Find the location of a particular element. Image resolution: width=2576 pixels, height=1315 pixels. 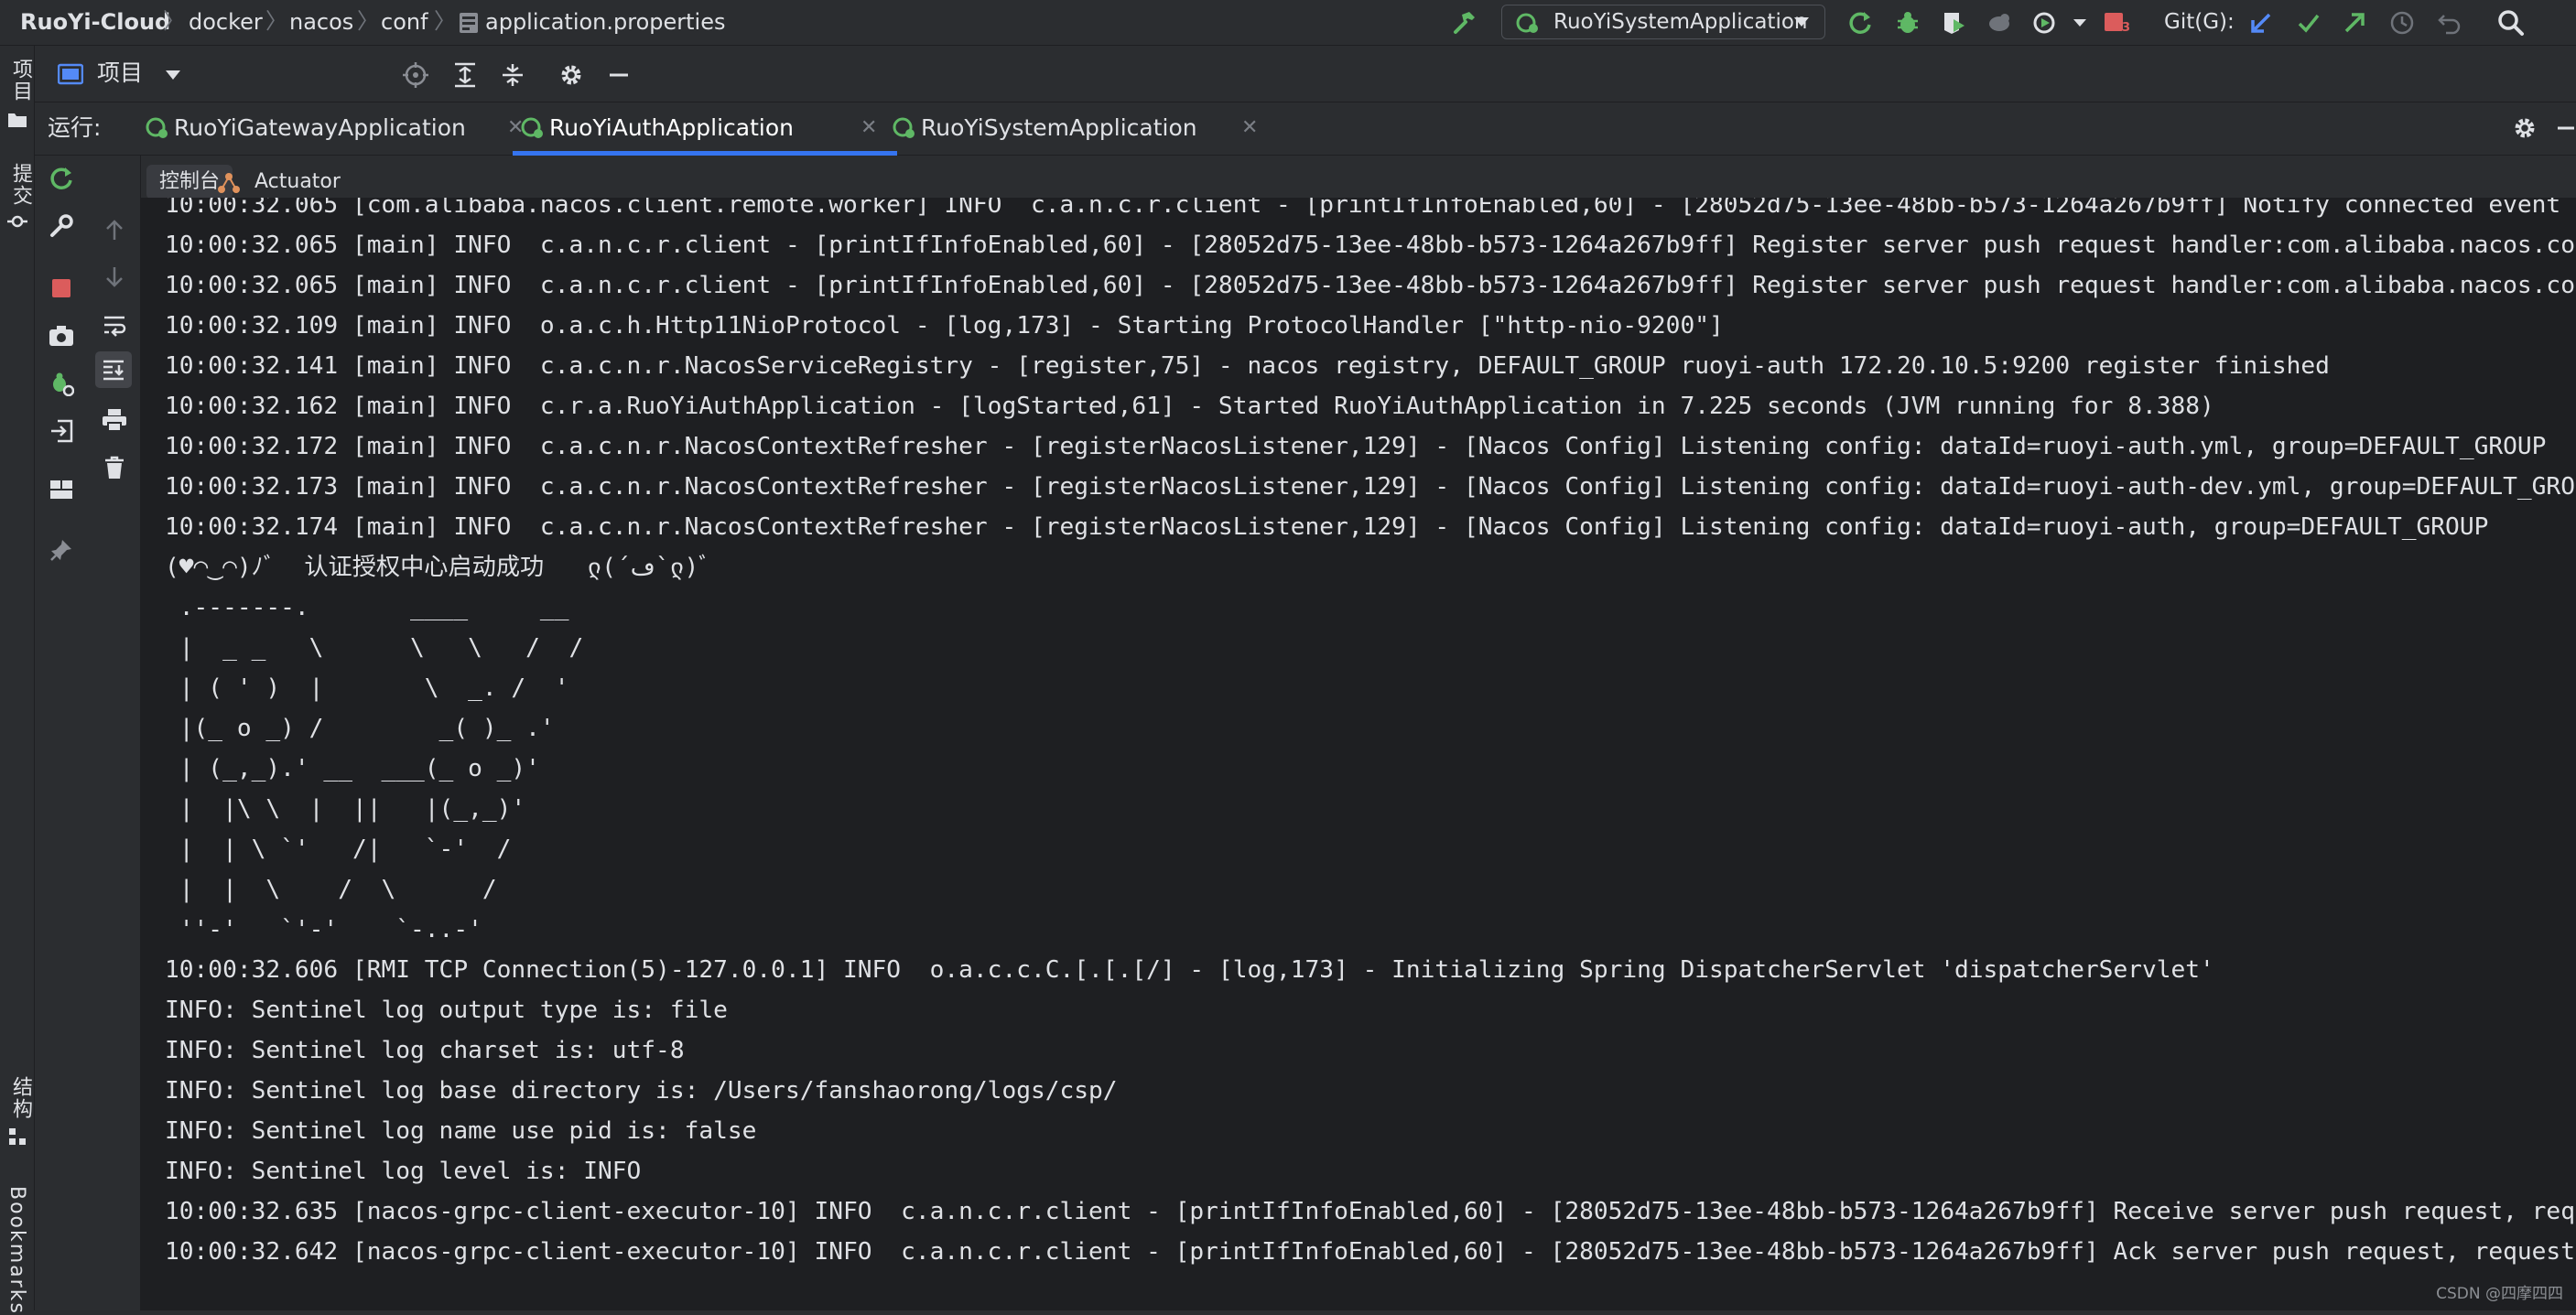

hammer-icon is located at coordinates (1463, 22).